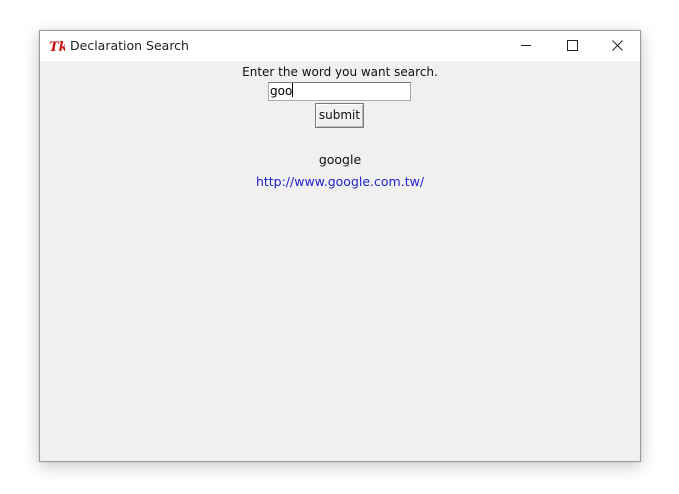 Image resolution: width=679 pixels, height=494 pixels. What do you see at coordinates (340, 72) in the screenshot?
I see `prompt-label: Enter the word you want search.` at bounding box center [340, 72].